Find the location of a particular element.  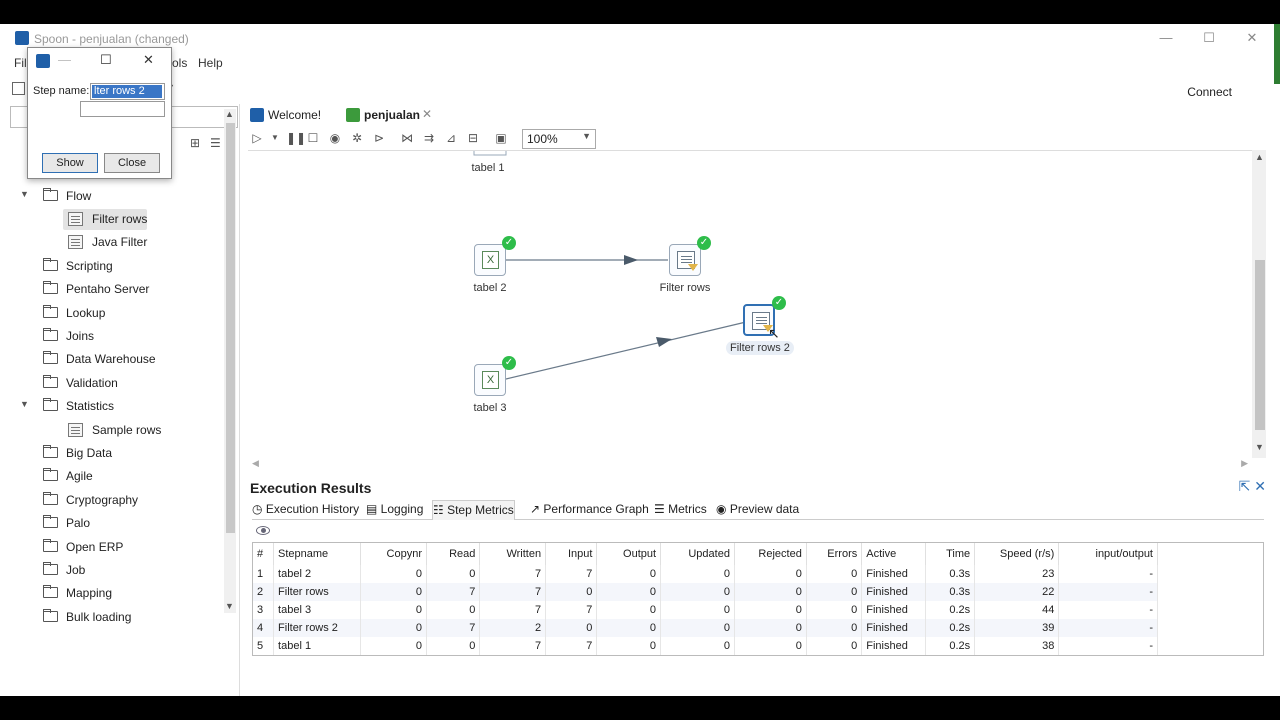

column-header: Input is located at coordinates (571, 554).